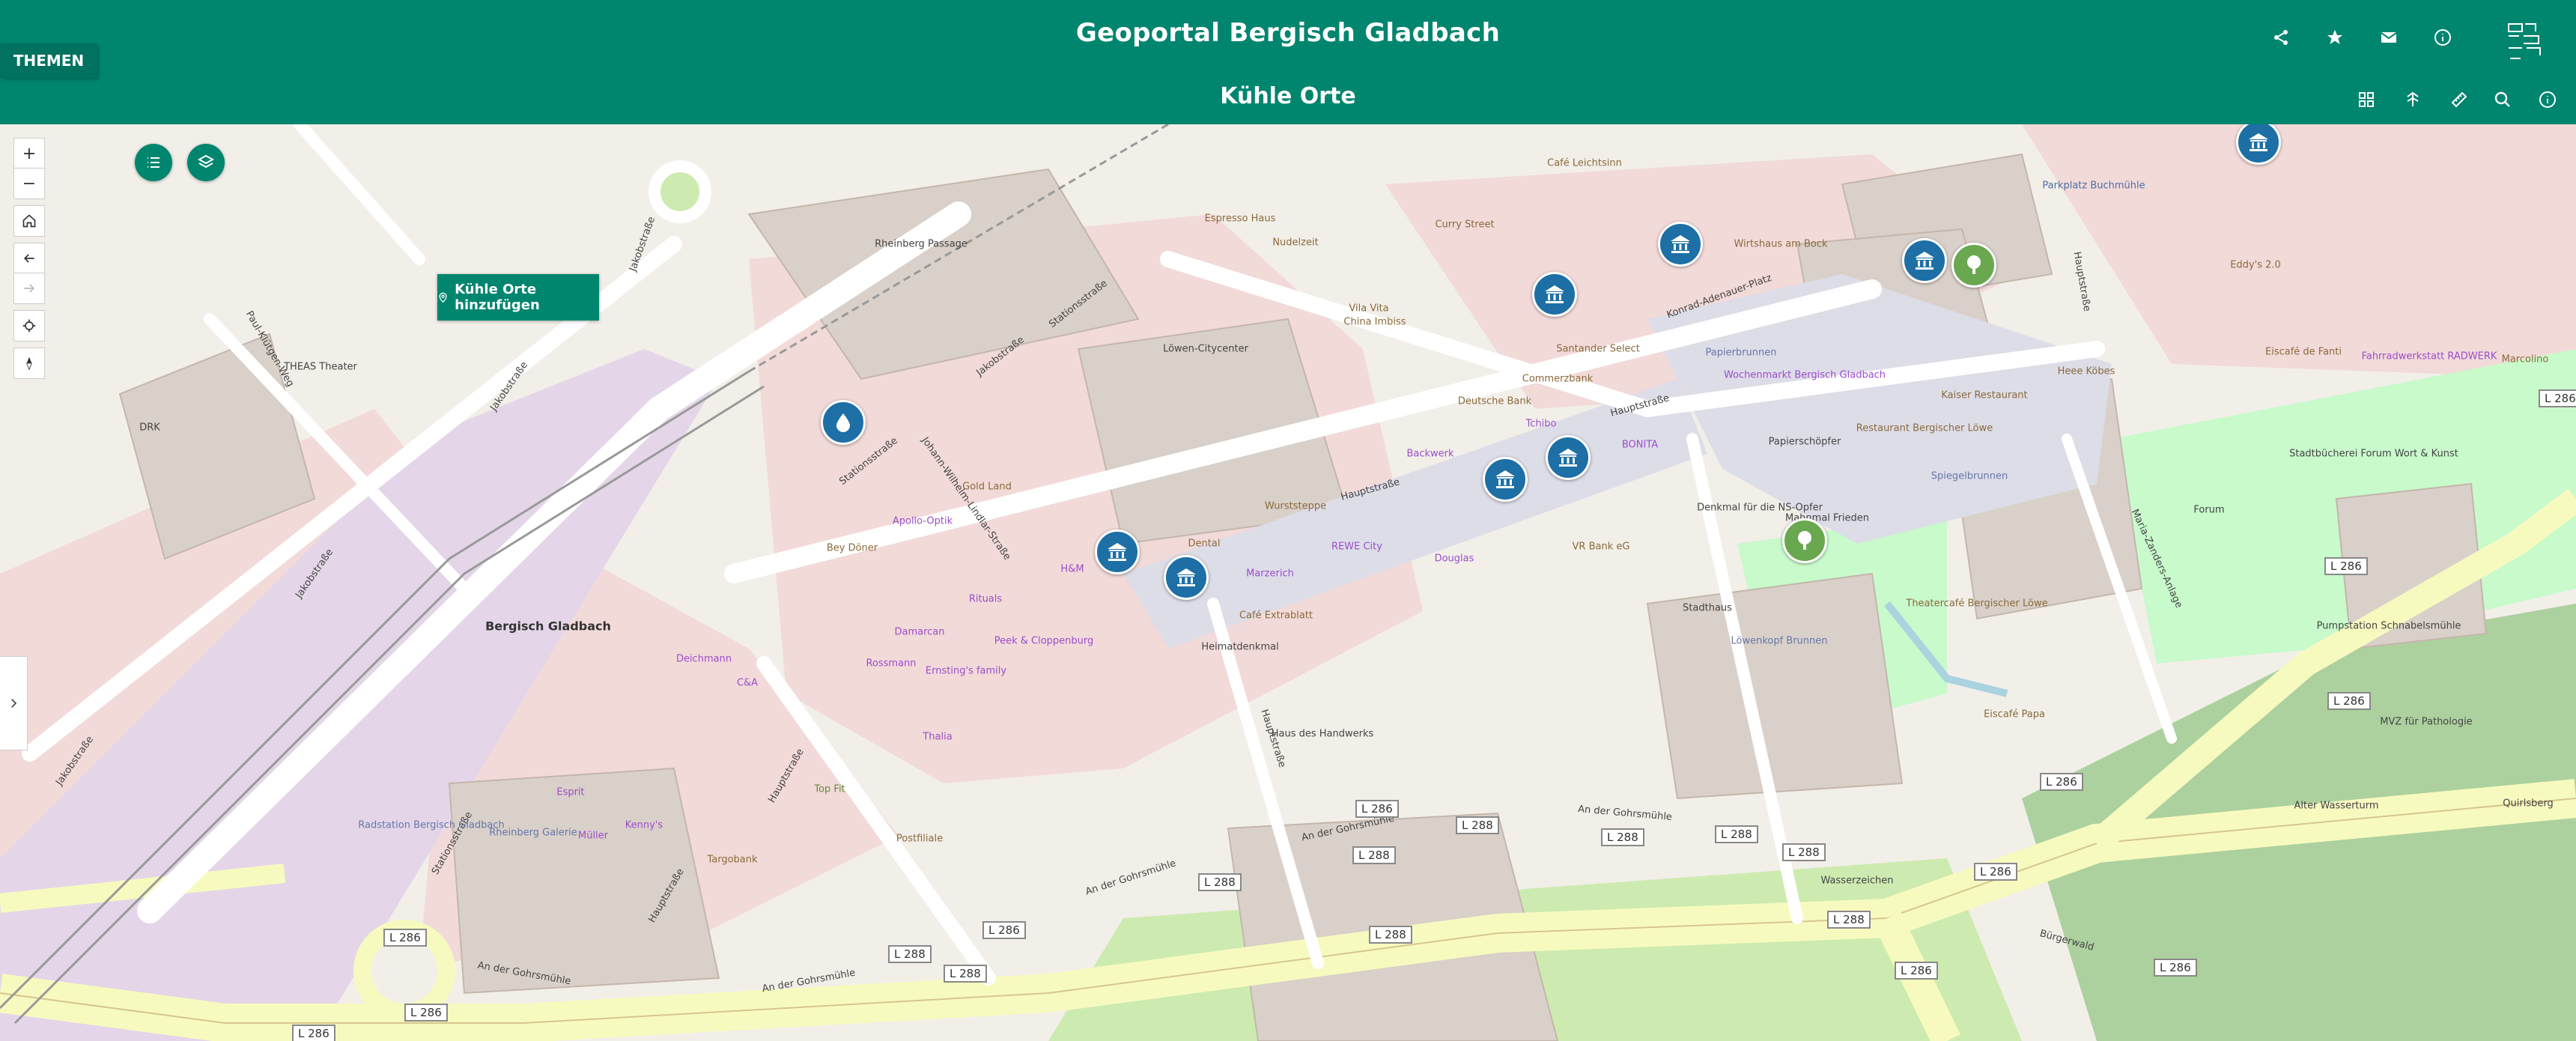 Image resolution: width=2576 pixels, height=1041 pixels. I want to click on compass-icon, so click(29, 363).